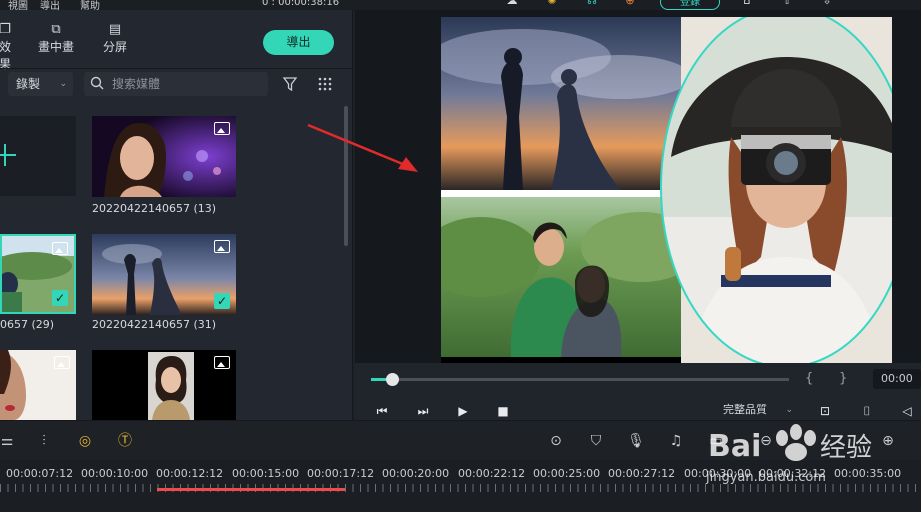 The width and height of the screenshot is (921, 512). Describe the element at coordinates (301, 4) in the screenshot. I see `timecode-display: 0 : 00:00:38:16` at that location.